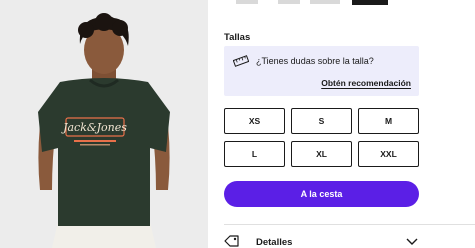 The height and width of the screenshot is (248, 475). Describe the element at coordinates (321, 154) in the screenshot. I see `size-button-xl: XL` at that location.